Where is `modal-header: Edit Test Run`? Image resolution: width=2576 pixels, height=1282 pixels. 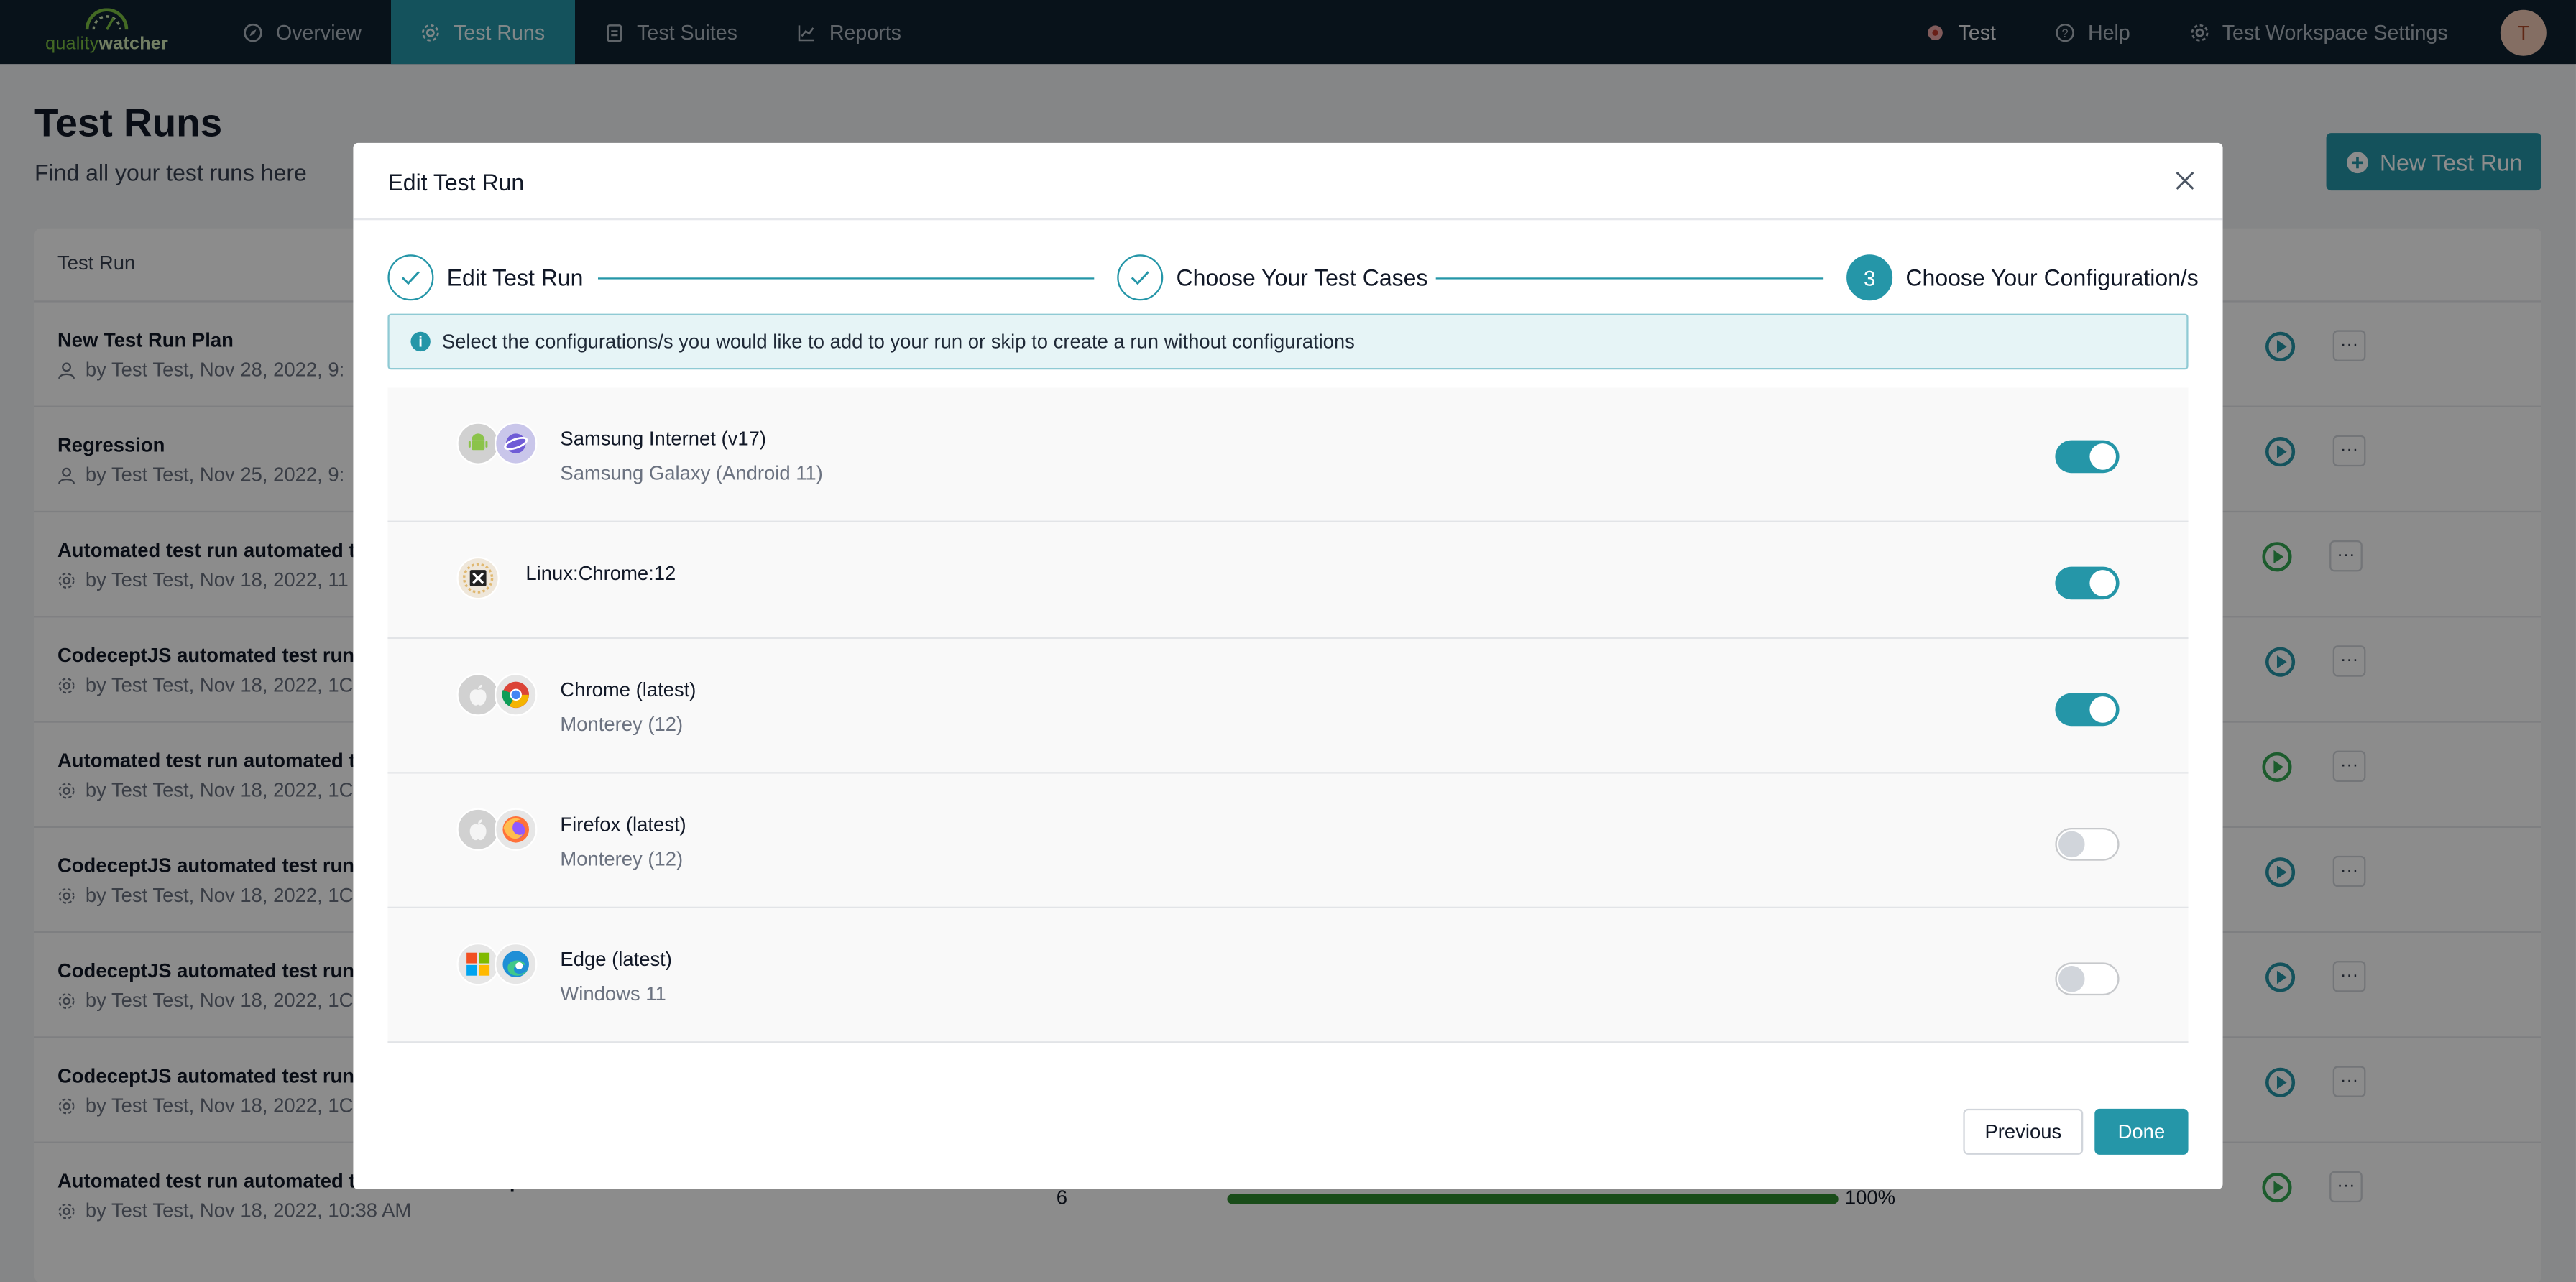 modal-header: Edit Test Run is located at coordinates (1288, 182).